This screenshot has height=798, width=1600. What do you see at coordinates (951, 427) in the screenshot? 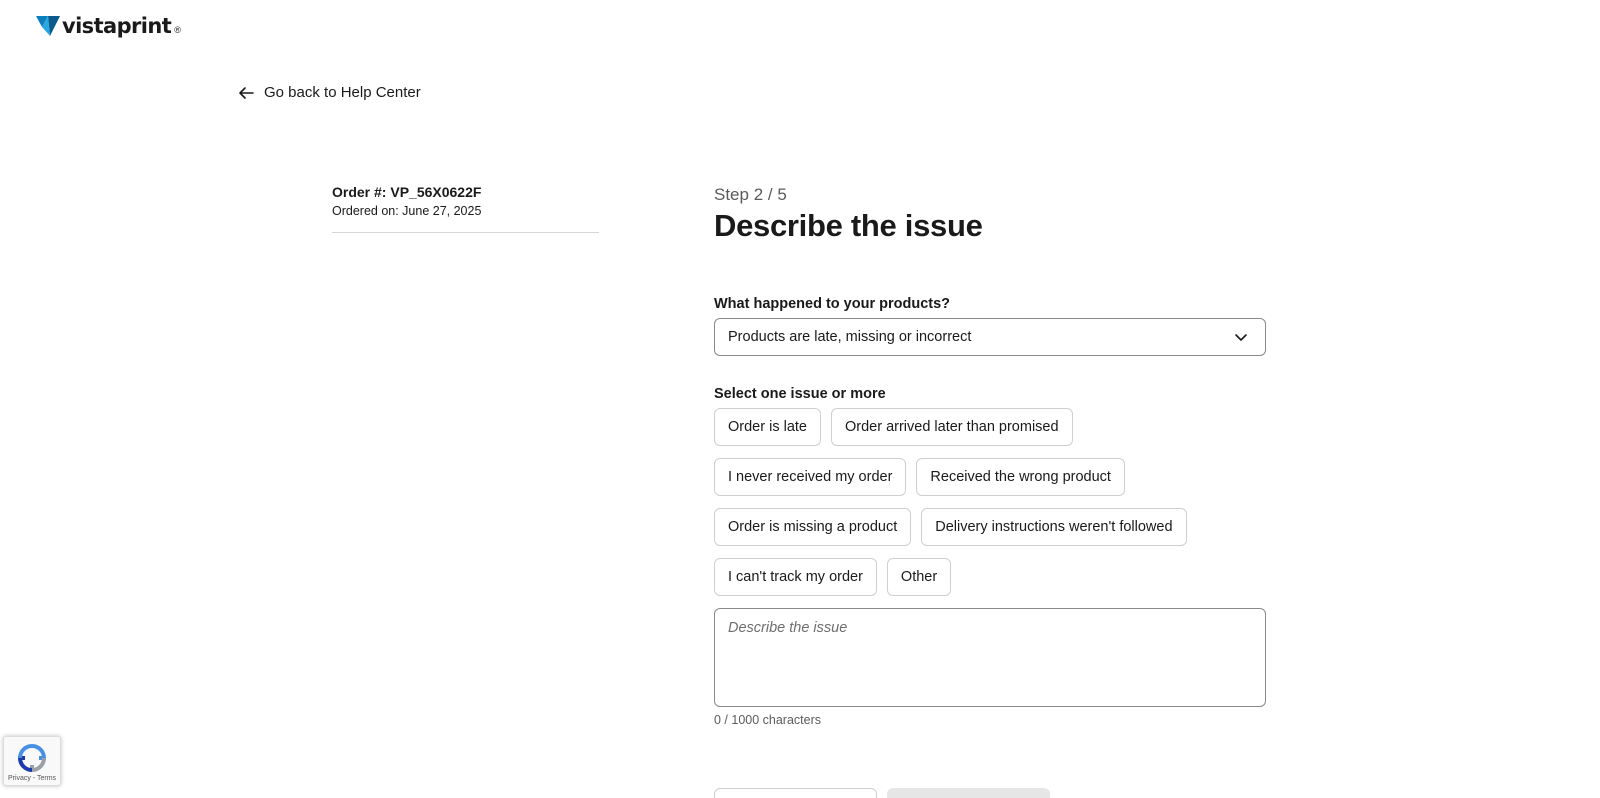
I see `issue-chip-arrived-later: Order arrived later than promised` at bounding box center [951, 427].